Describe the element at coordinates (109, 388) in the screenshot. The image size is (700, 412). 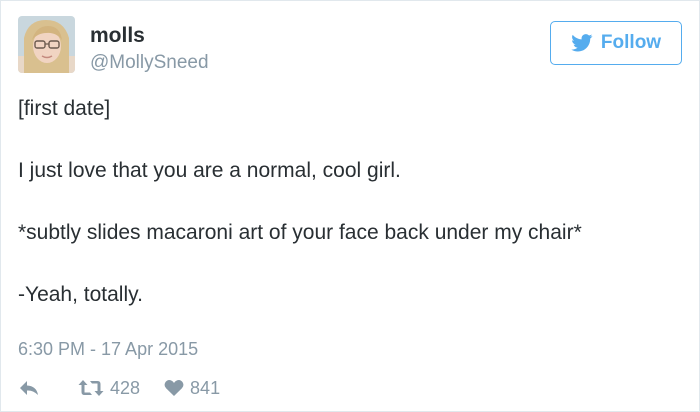
I see `retweet-button: 428` at that location.